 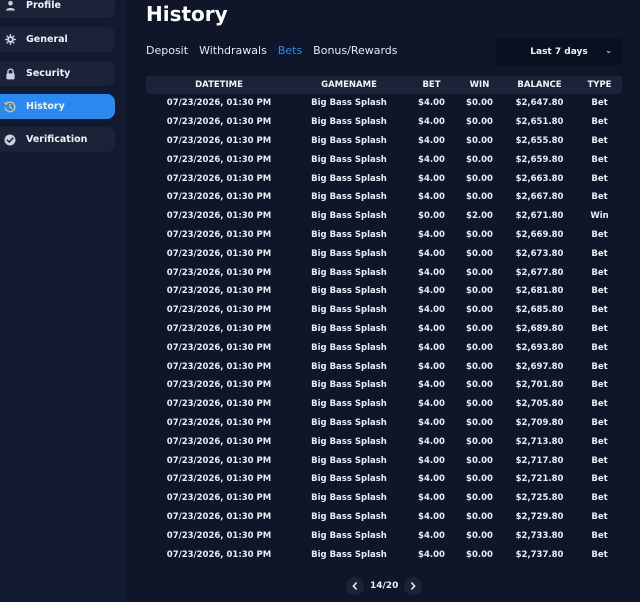 I want to click on page-indicator: 14/20, so click(x=384, y=586).